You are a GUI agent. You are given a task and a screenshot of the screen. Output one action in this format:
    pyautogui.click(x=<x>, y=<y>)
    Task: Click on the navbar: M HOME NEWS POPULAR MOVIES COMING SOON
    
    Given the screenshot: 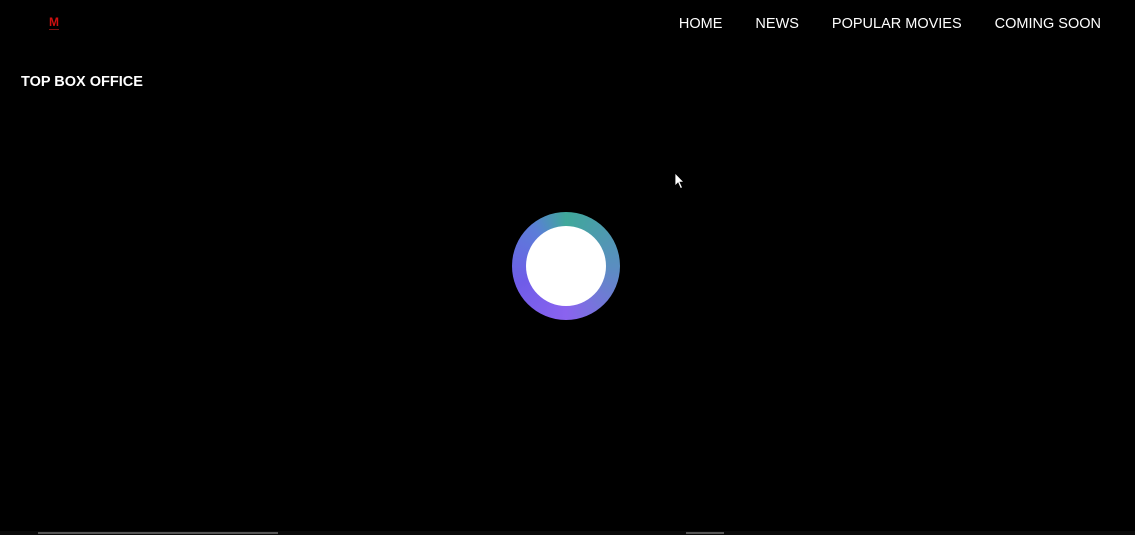 What is the action you would take?
    pyautogui.click(x=567, y=25)
    